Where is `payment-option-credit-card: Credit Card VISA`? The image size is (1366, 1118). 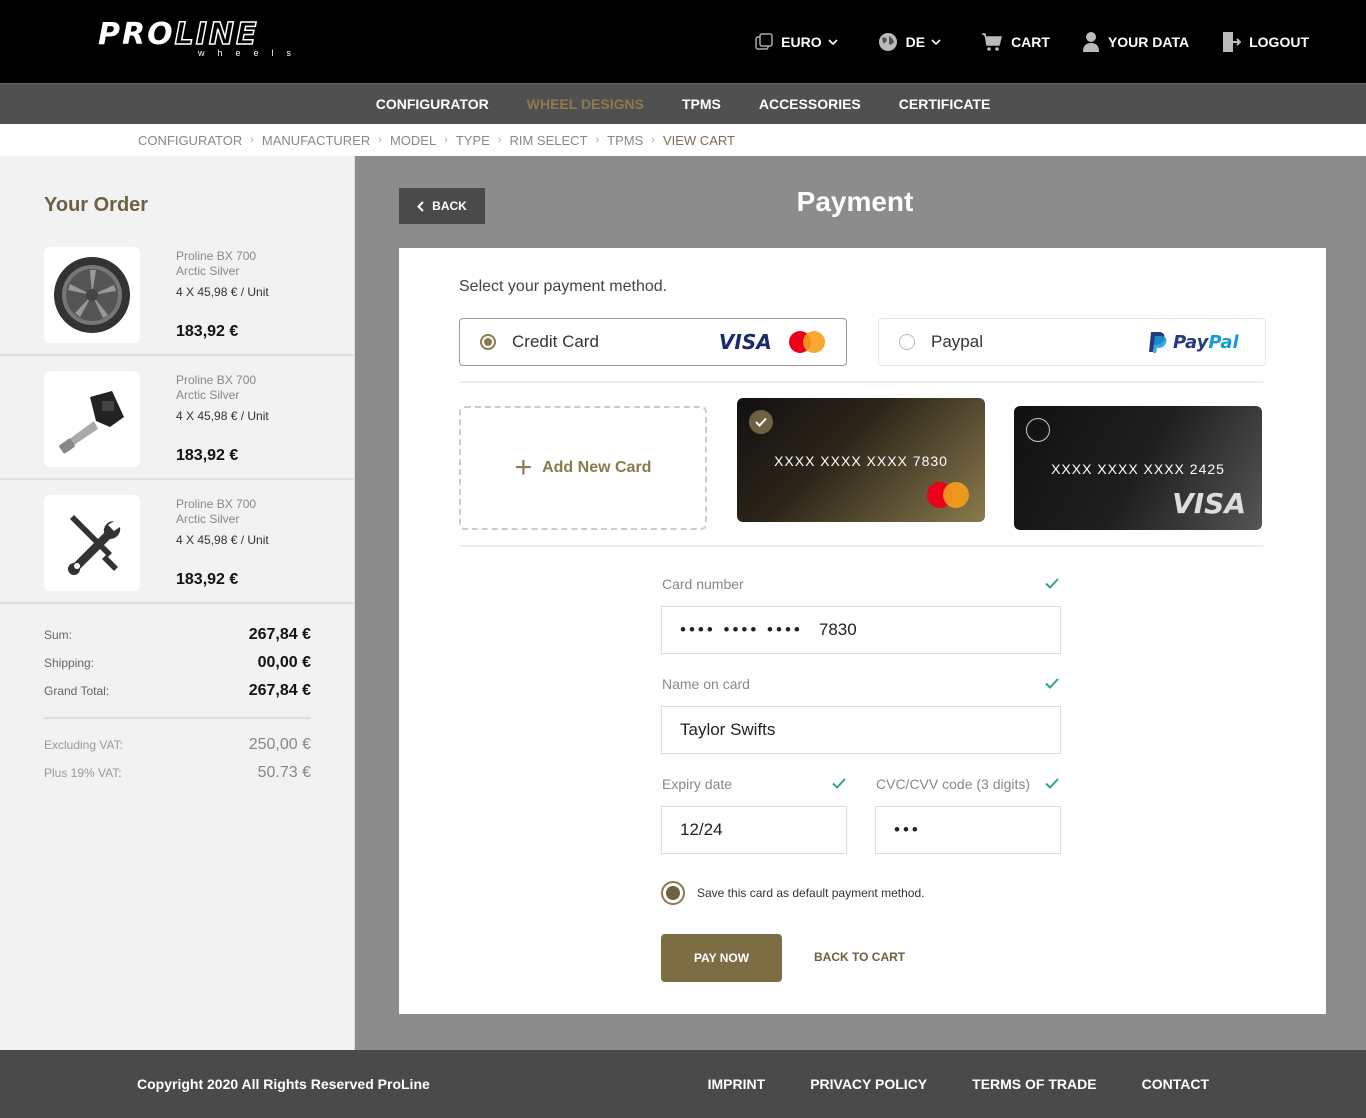
payment-option-credit-card: Credit Card VISA is located at coordinates (653, 342).